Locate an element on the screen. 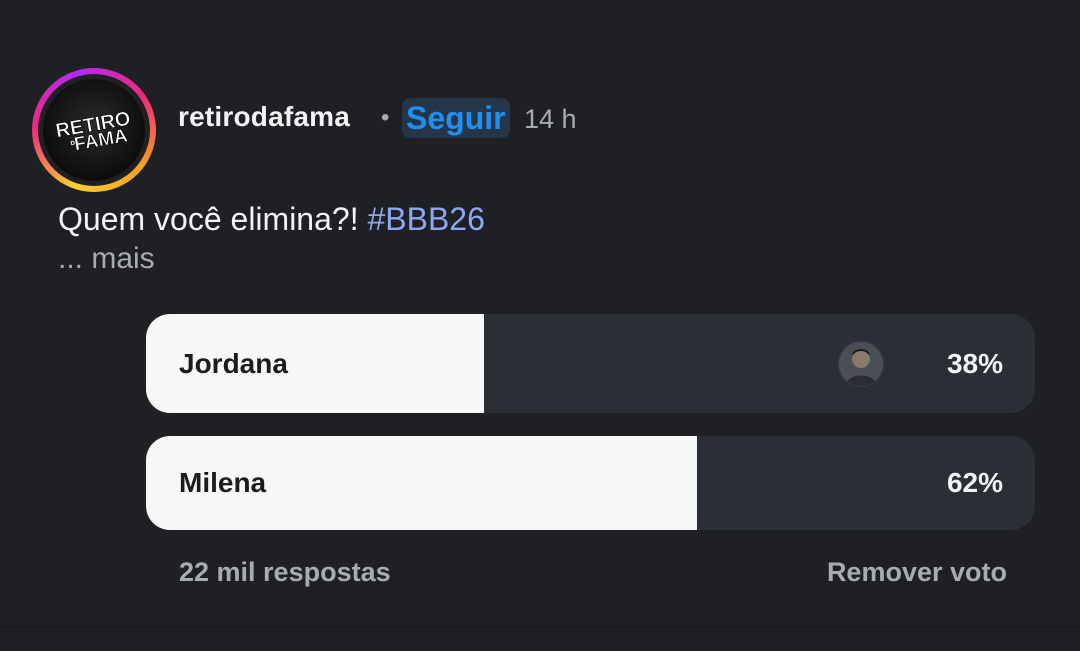 The width and height of the screenshot is (1080, 651). bottom-divider is located at coordinates (540, 626).